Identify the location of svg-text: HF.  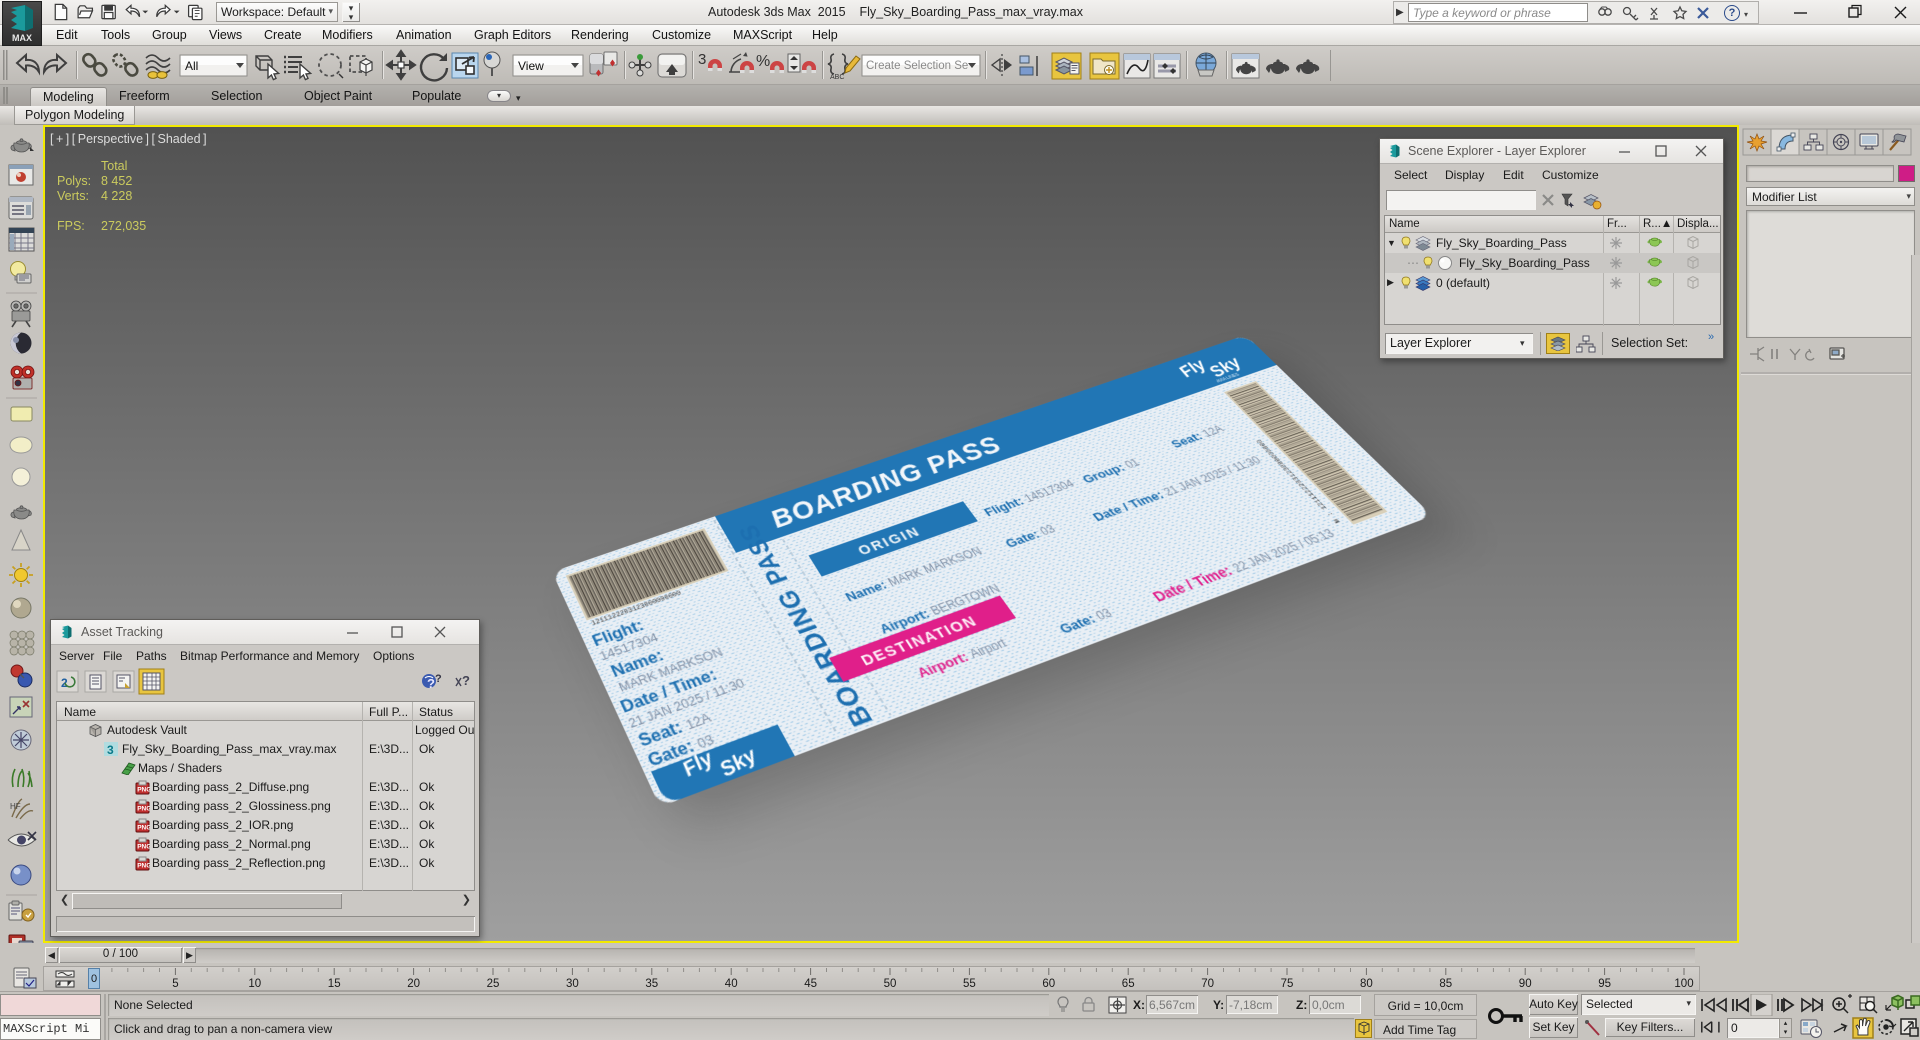
(15, 806).